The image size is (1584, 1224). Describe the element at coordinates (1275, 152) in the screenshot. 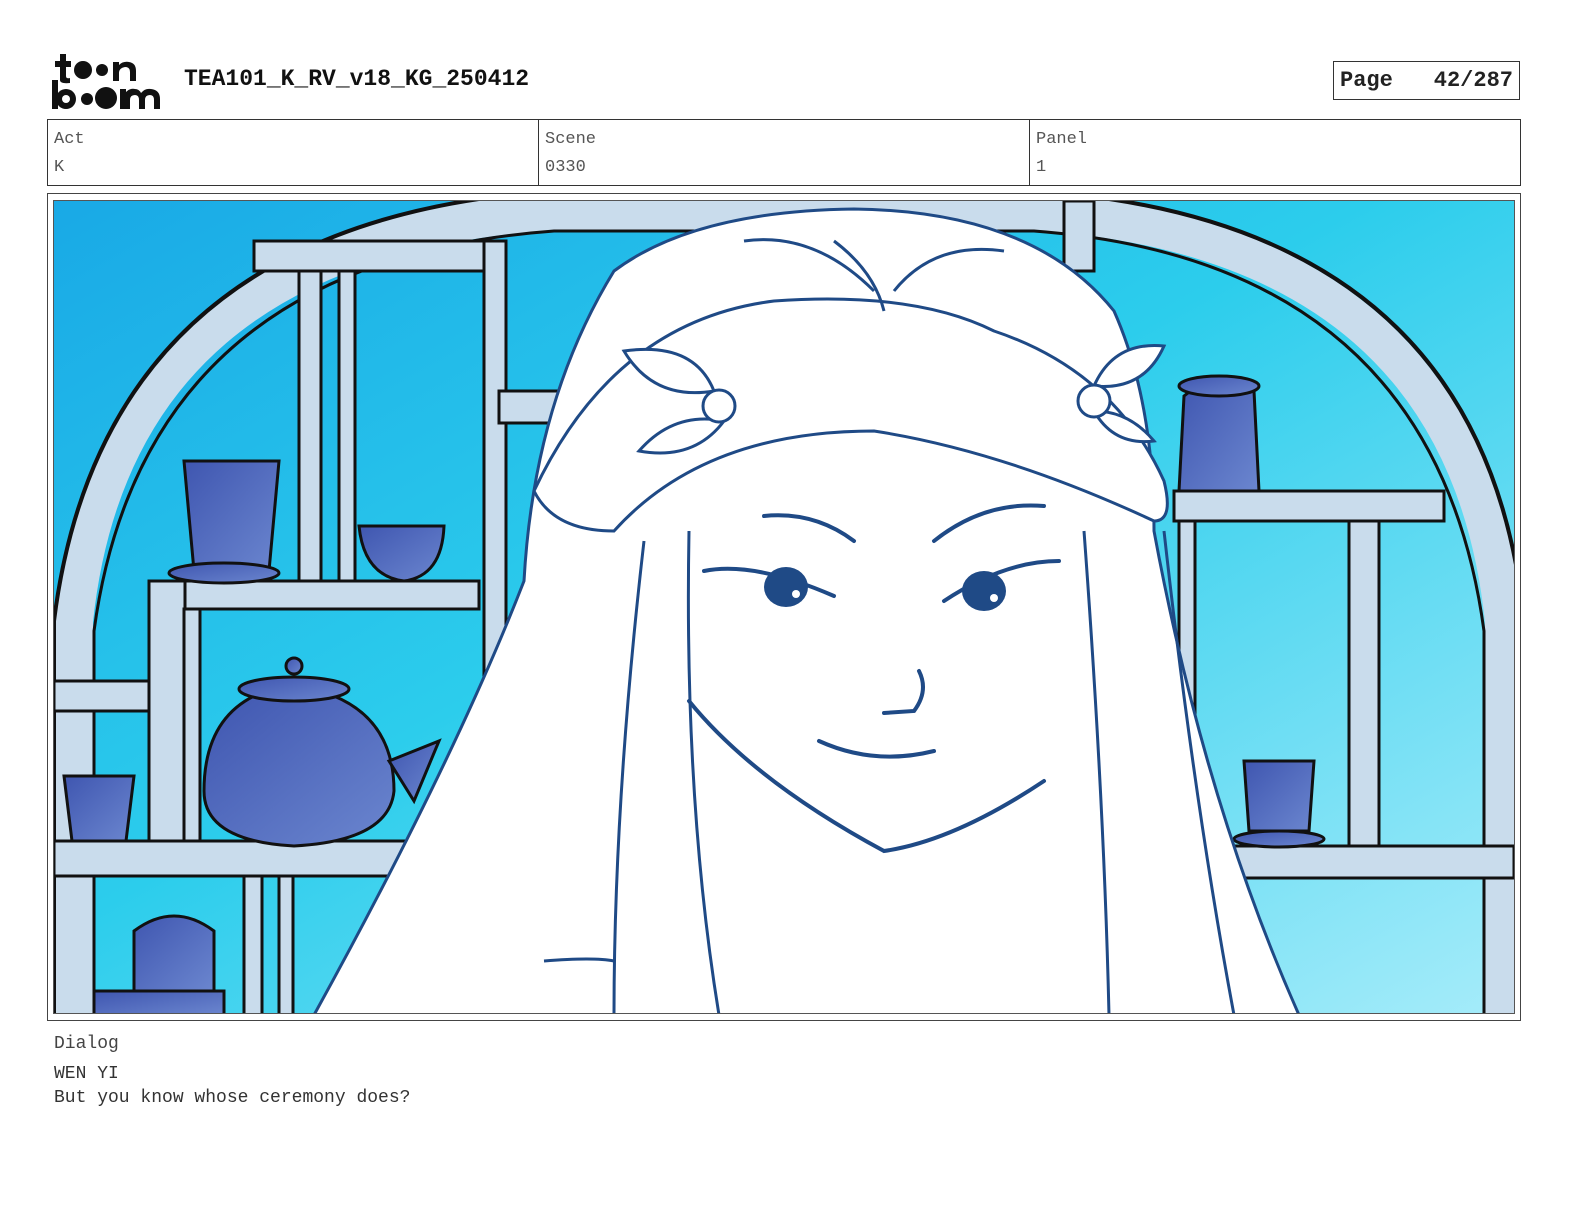

I see `panel-cell: Panel 1` at that location.